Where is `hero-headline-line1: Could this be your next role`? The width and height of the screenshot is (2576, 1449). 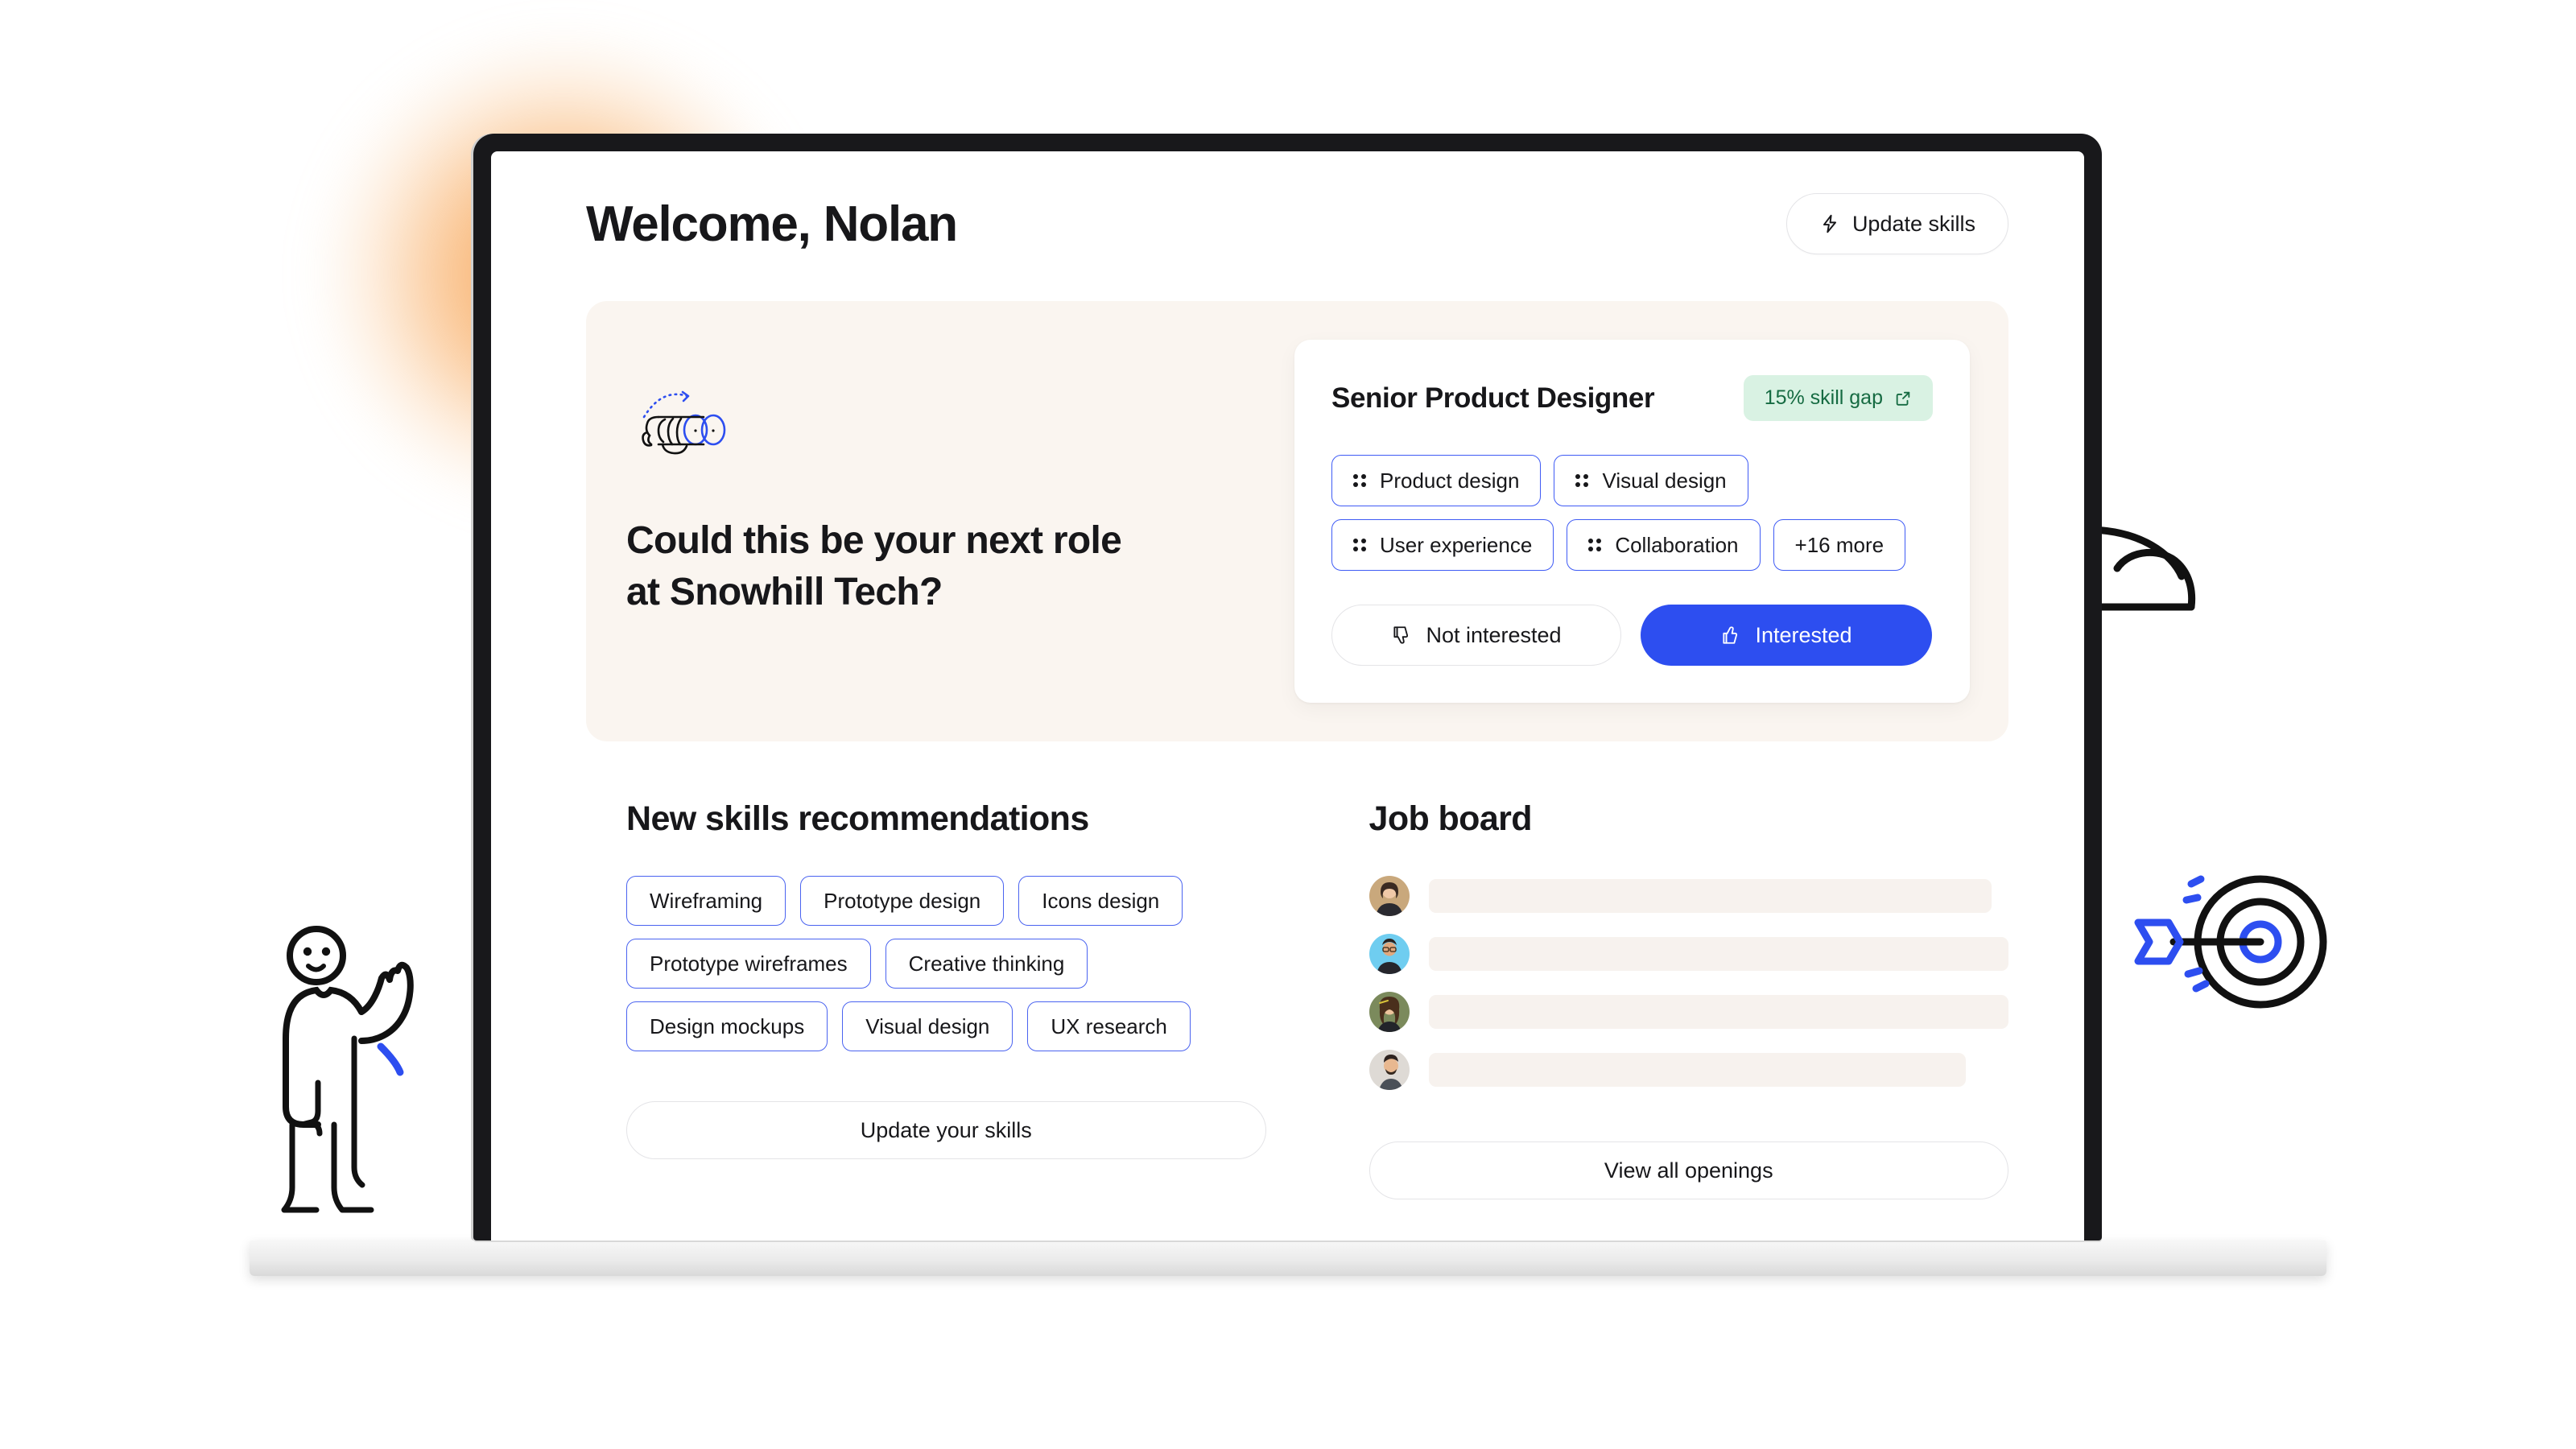 hero-headline-line1: Could this be your next role is located at coordinates (874, 540).